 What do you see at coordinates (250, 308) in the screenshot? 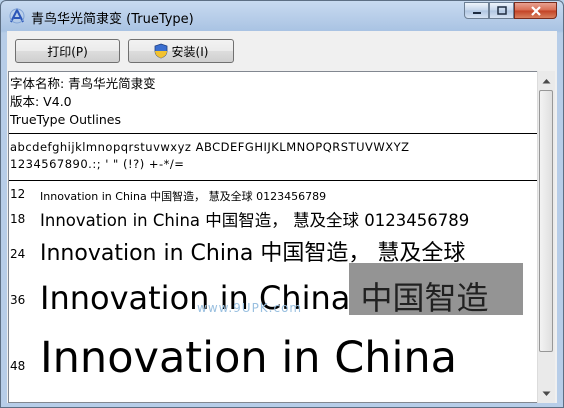
I see `watermark: www.9UPK.com` at bounding box center [250, 308].